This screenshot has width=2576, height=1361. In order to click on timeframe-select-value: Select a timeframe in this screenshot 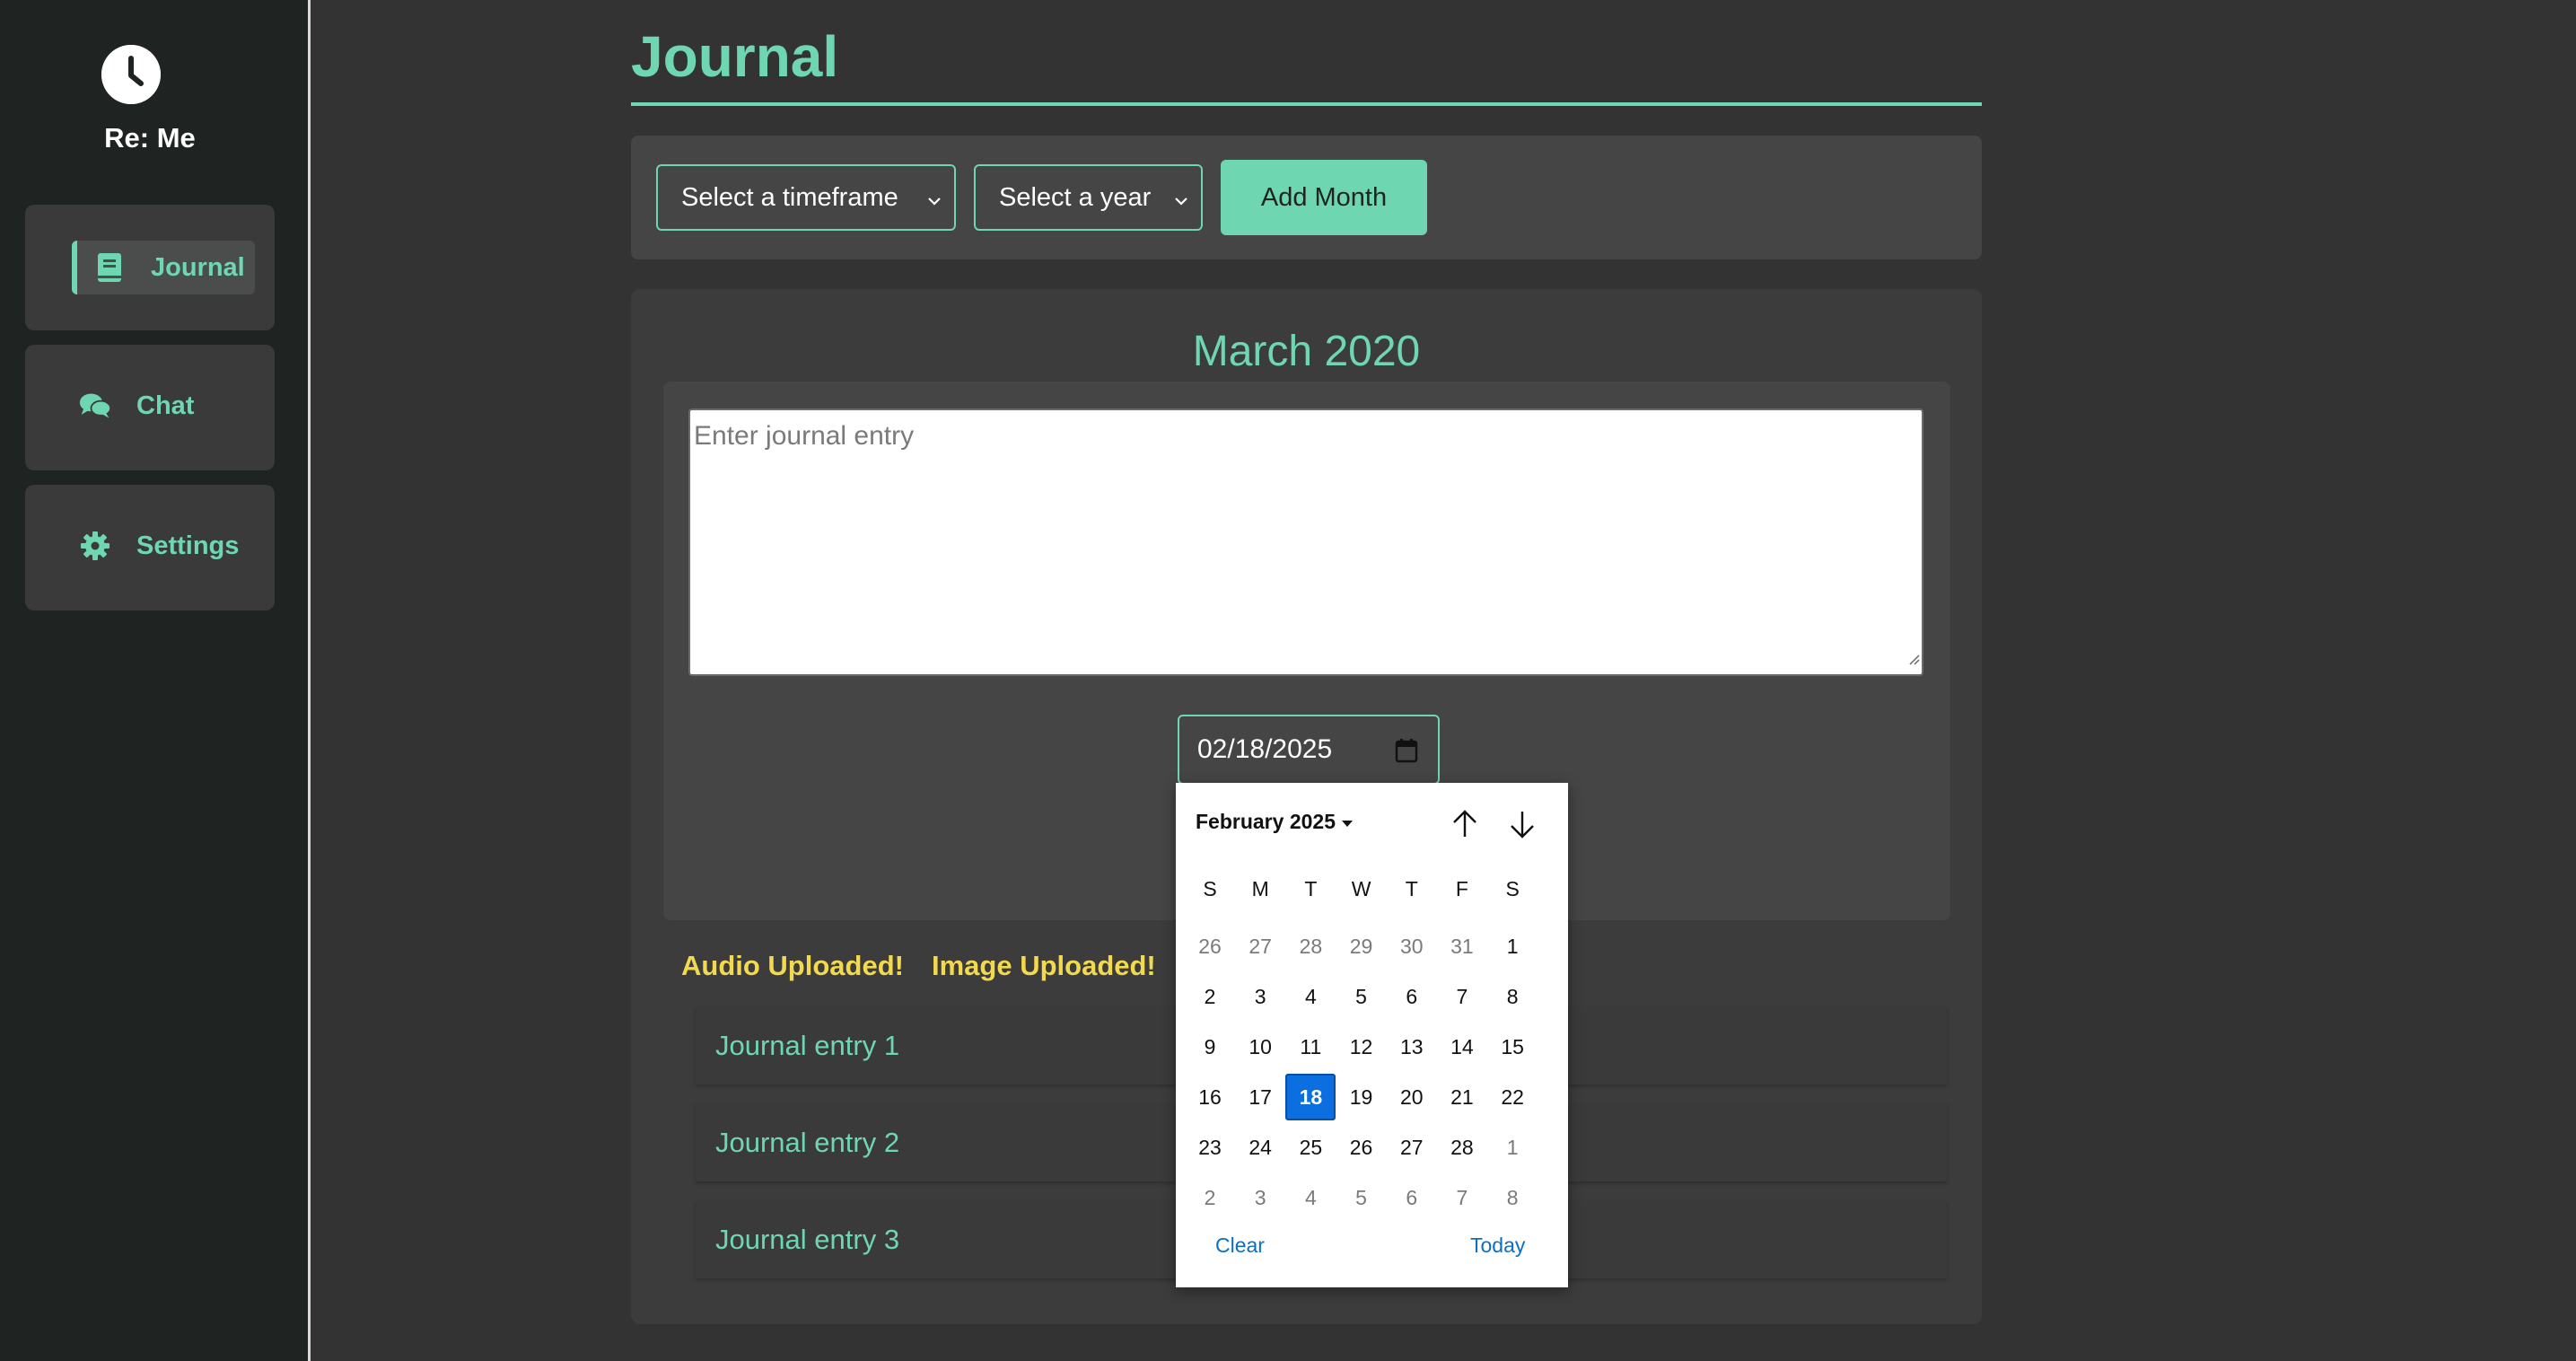, I will do `click(789, 197)`.